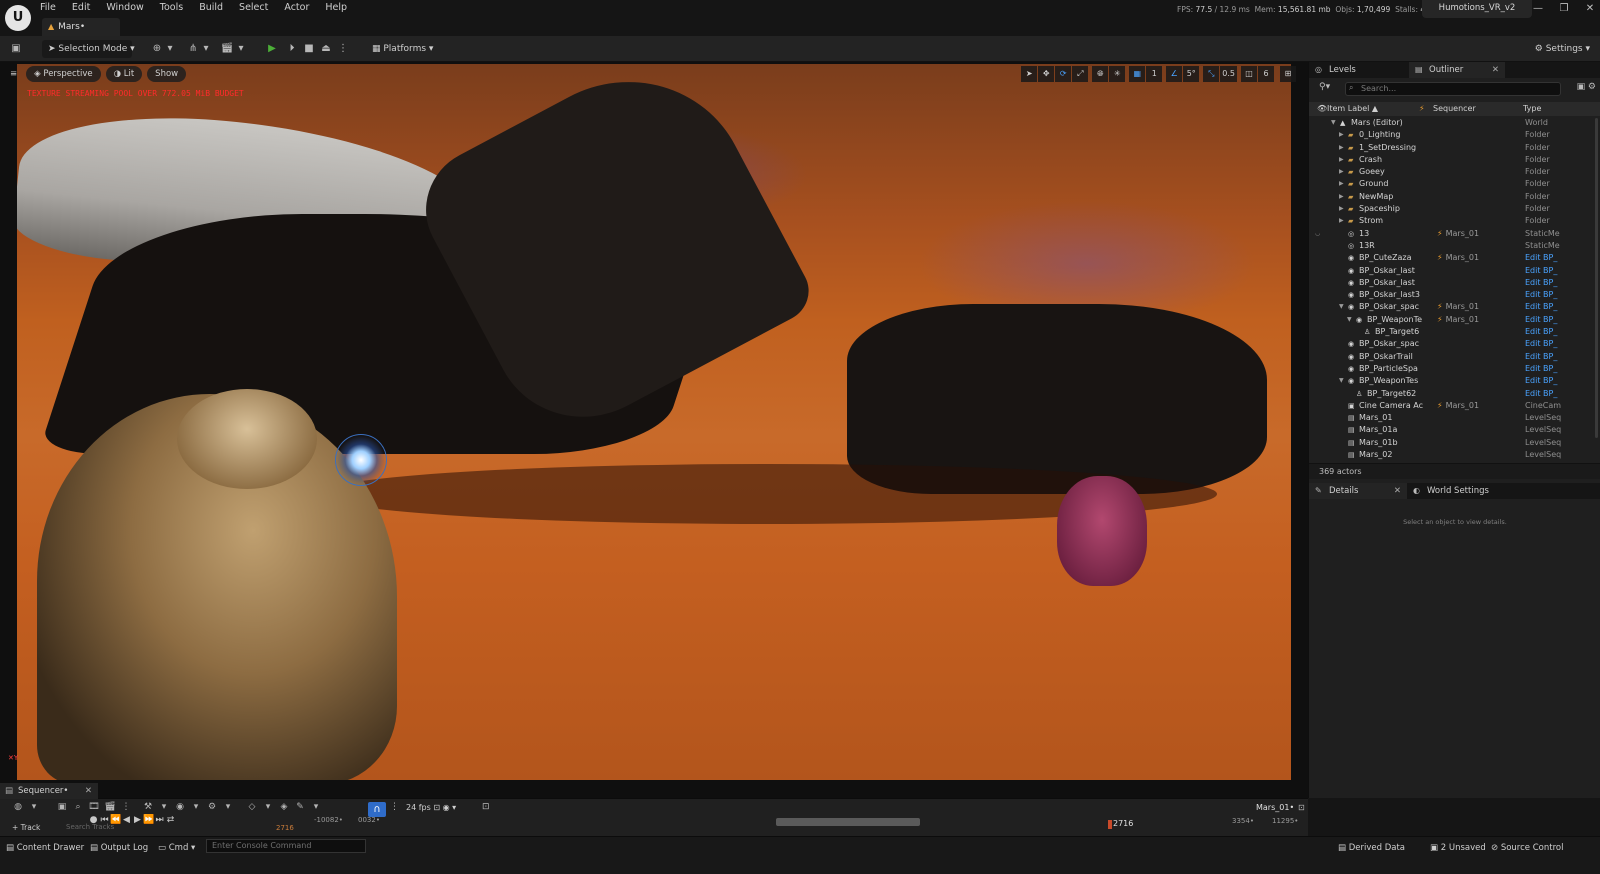  Describe the element at coordinates (1454, 221) in the screenshot. I see `outliner-row: ▶ ▰ Strom Folder` at that location.